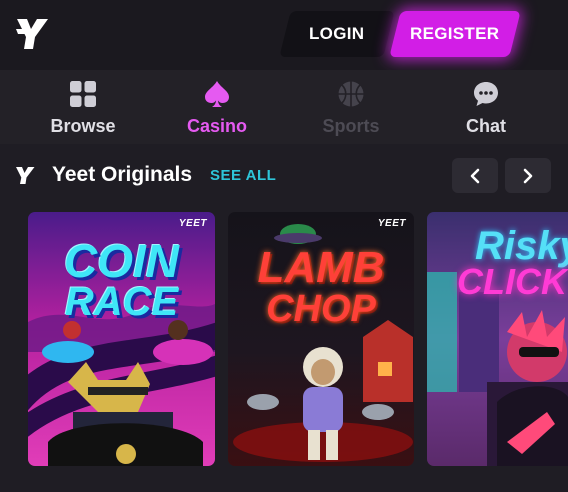 This screenshot has width=568, height=492. Describe the element at coordinates (321, 267) in the screenshot. I see `lamb-chop-title-line1: LAMB` at that location.